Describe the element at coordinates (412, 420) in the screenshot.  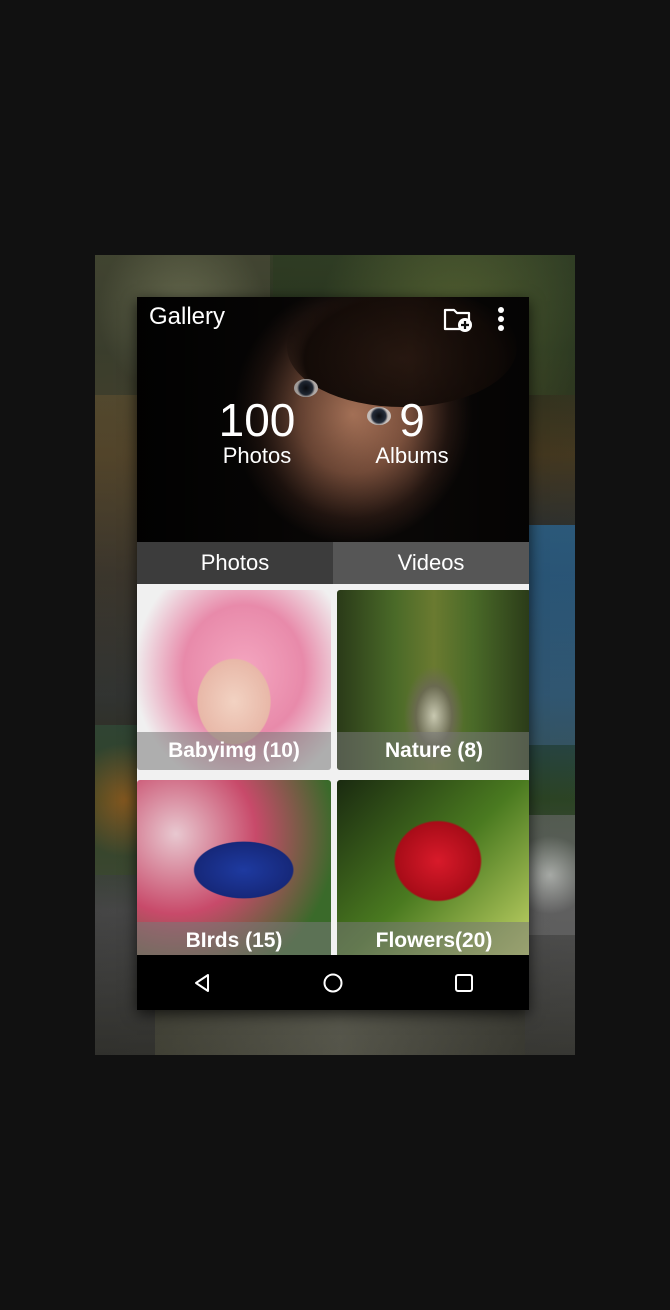
I see `albums-count: 9` at that location.